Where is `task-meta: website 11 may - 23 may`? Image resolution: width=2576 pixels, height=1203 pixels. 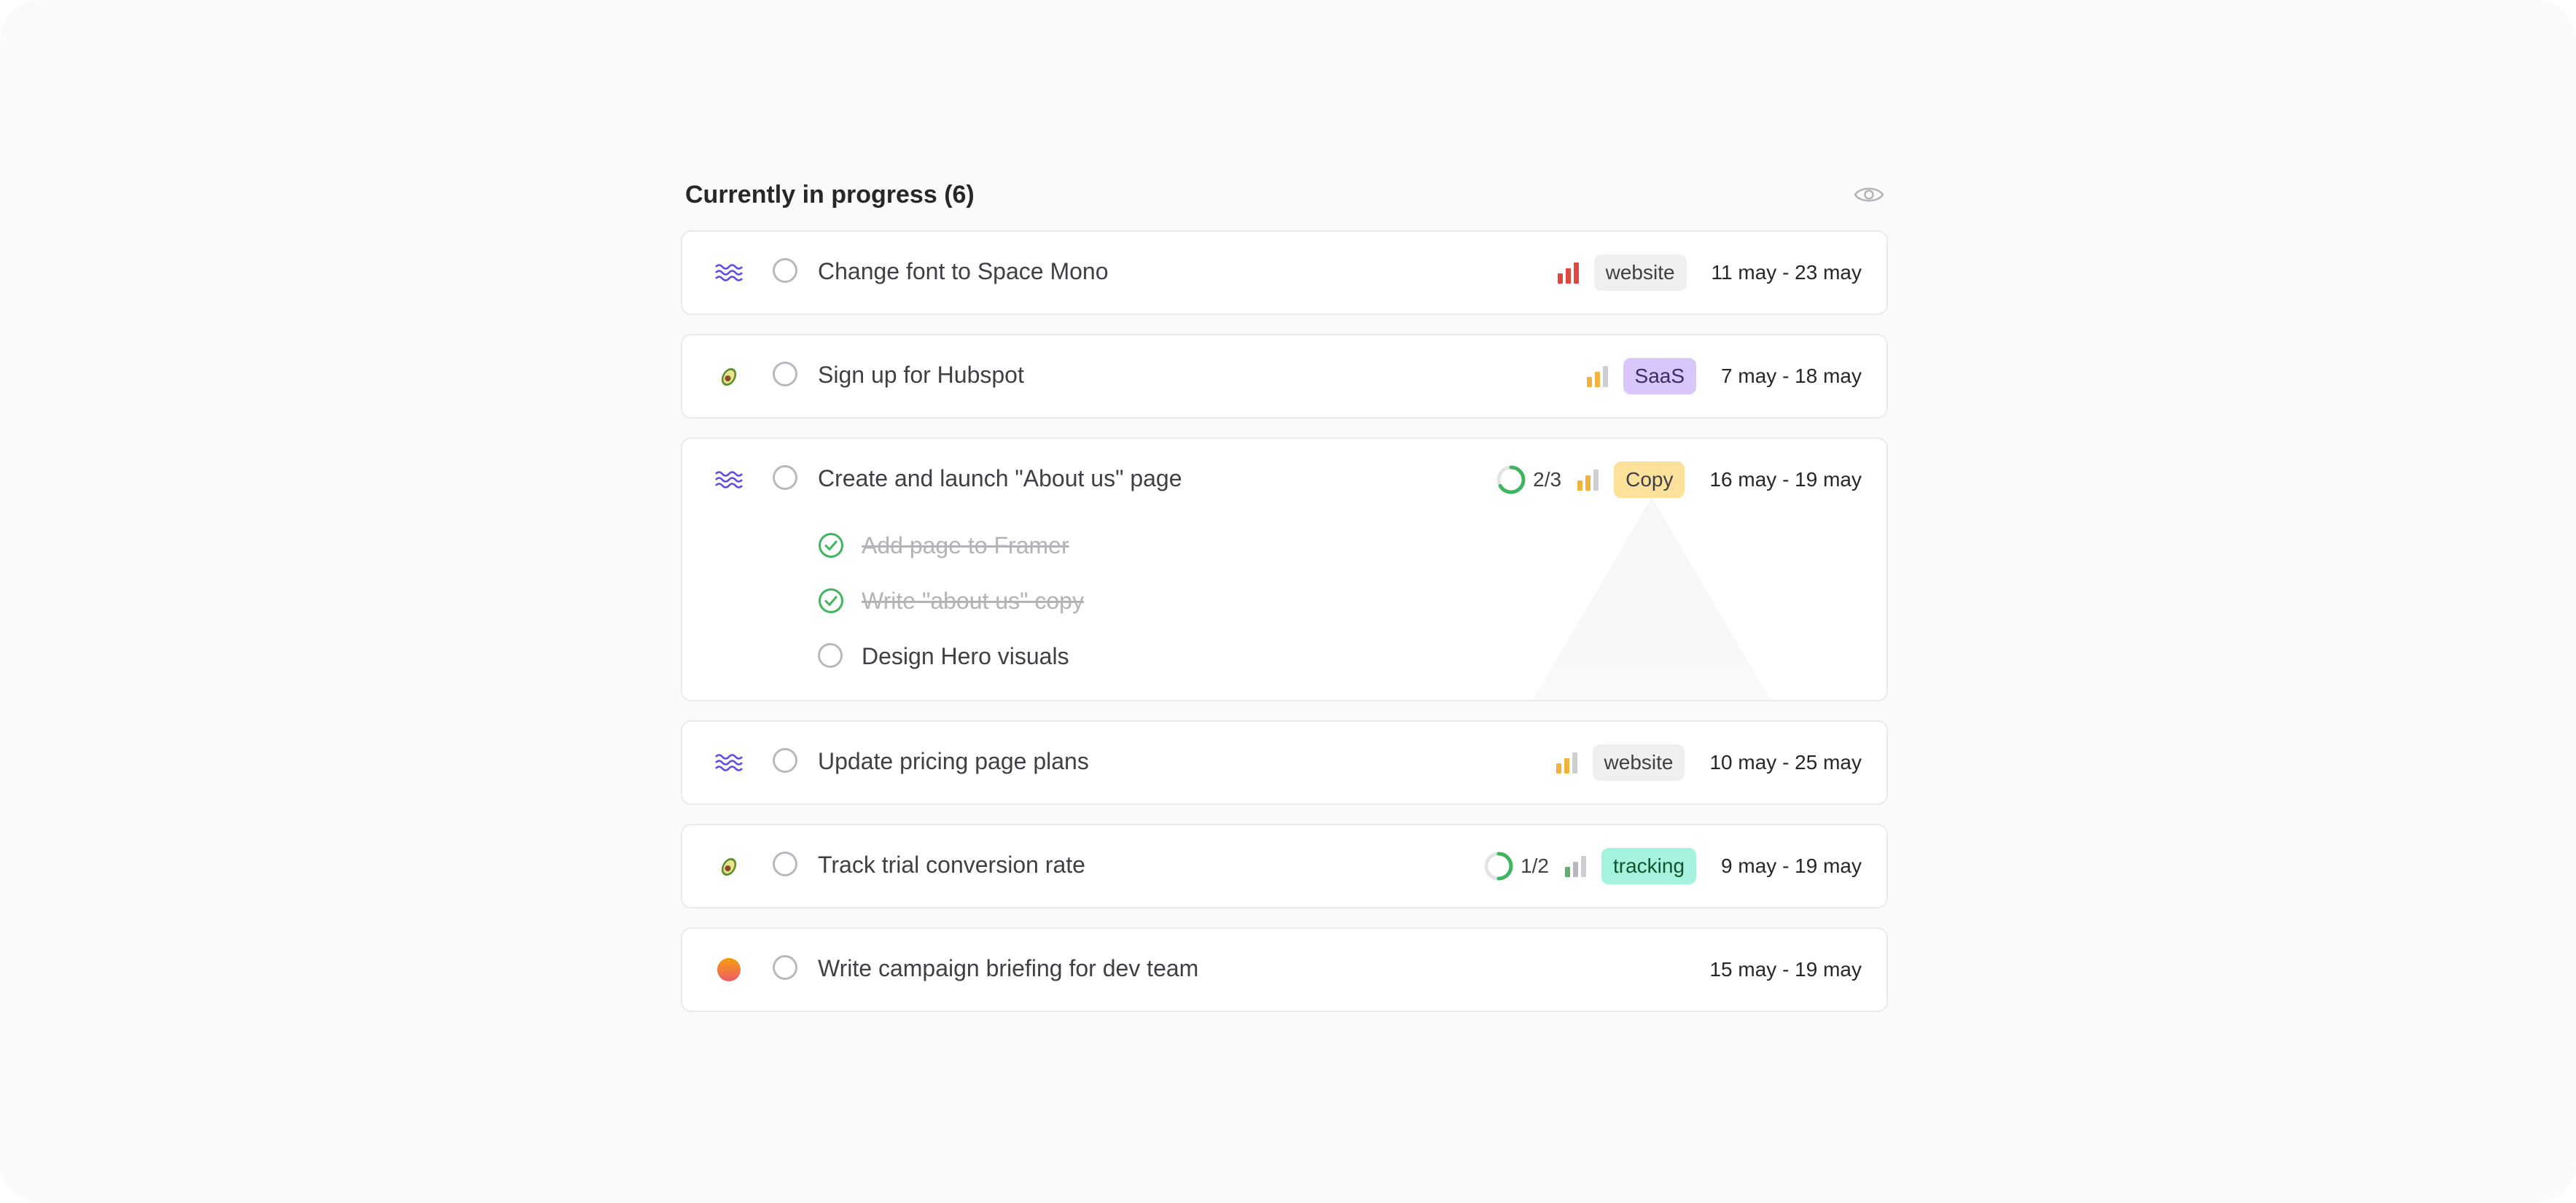
task-meta: website 11 may - 23 may is located at coordinates (1709, 272).